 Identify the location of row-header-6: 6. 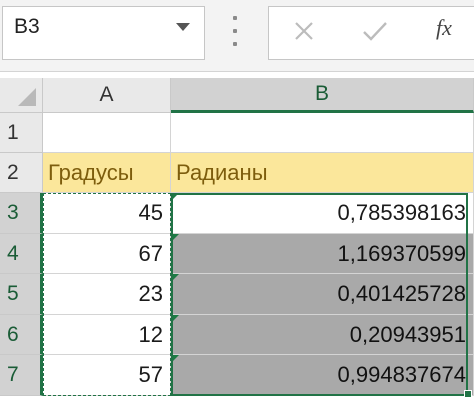
(21, 335).